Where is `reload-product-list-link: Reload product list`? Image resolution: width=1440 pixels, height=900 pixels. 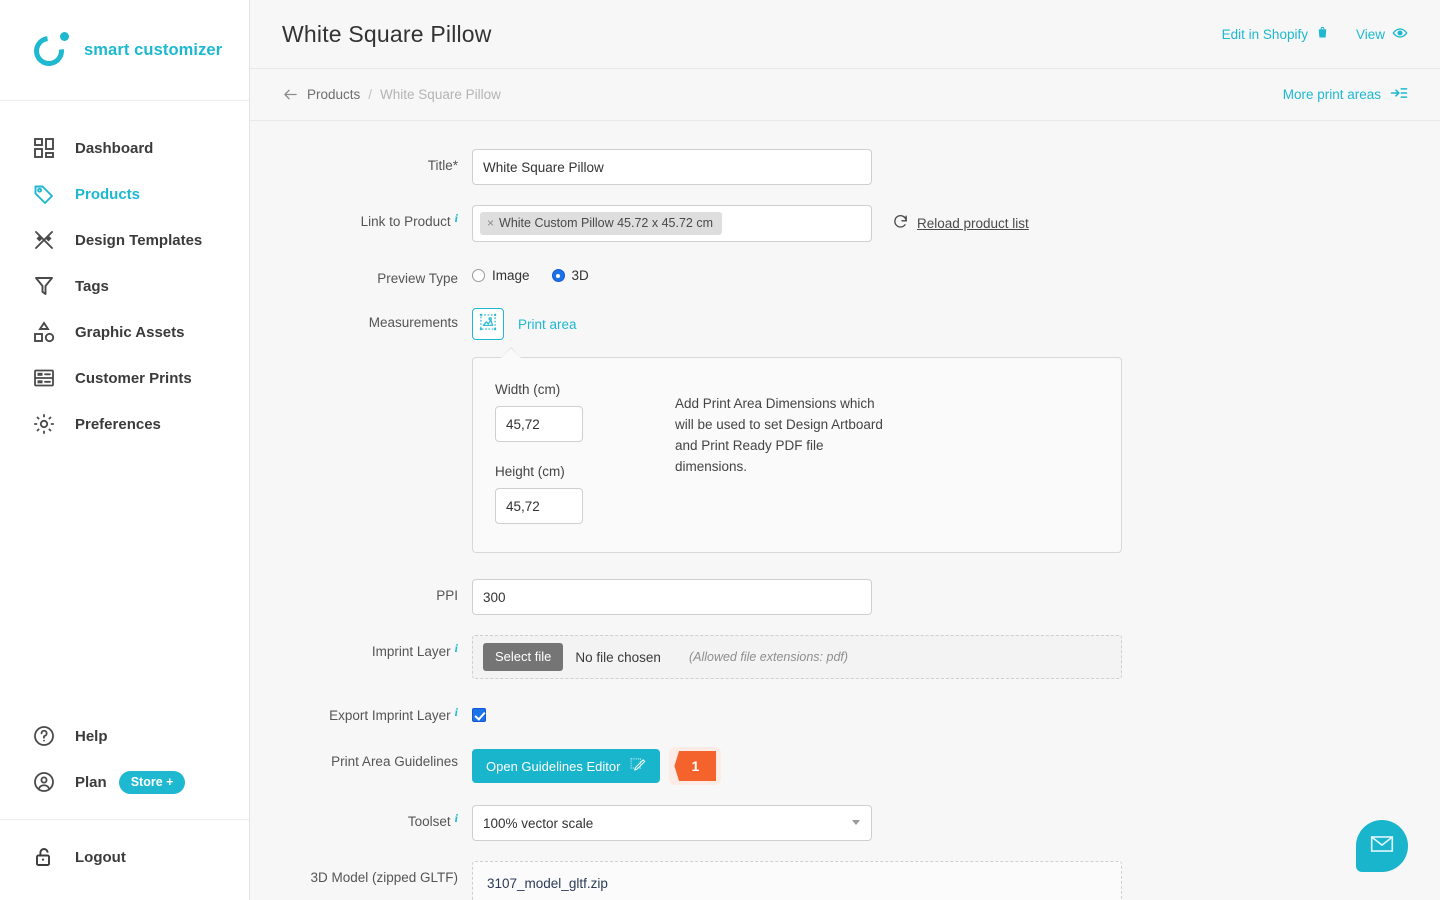
reload-product-list-link: Reload product list is located at coordinates (960, 223).